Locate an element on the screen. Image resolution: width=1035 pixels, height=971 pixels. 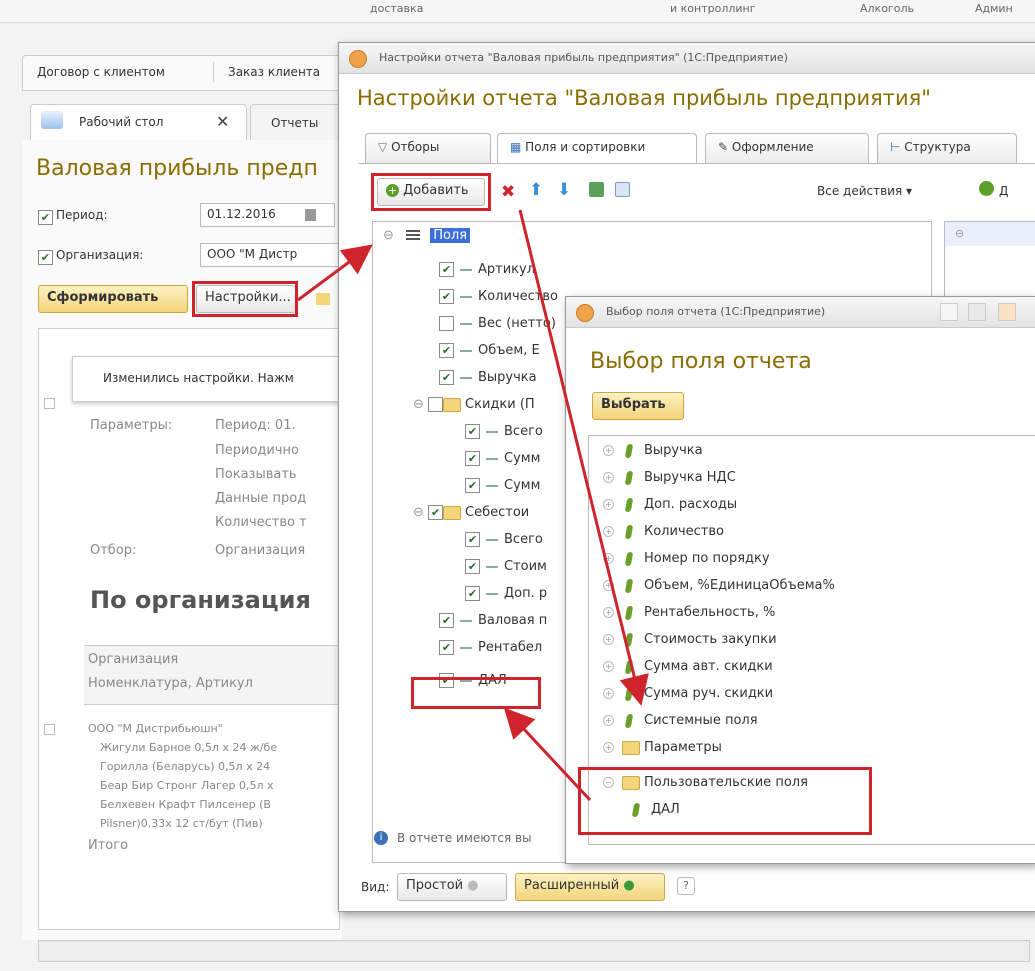
list-item: + Выручка is located at coordinates (653, 451).